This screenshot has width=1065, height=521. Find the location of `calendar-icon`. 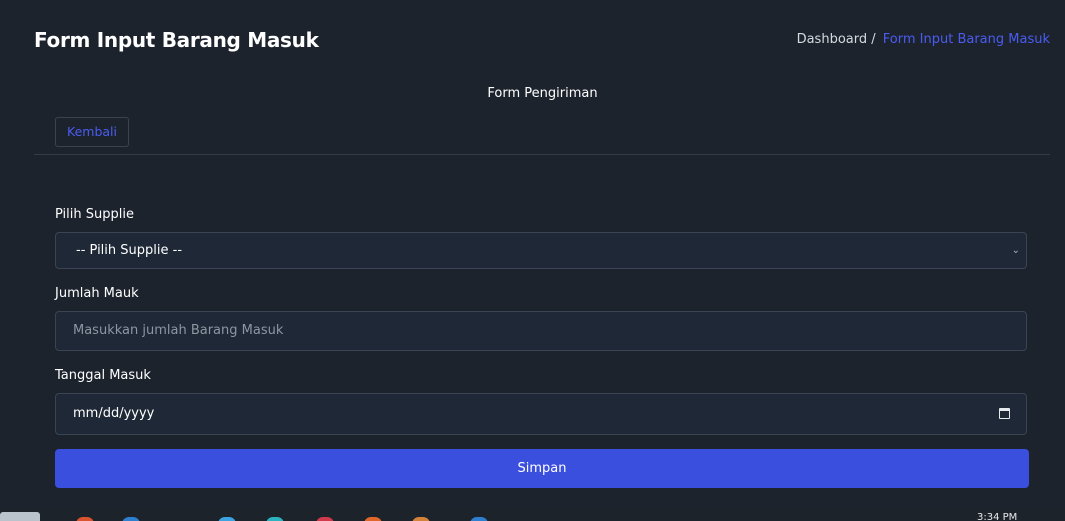

calendar-icon is located at coordinates (1004, 413).